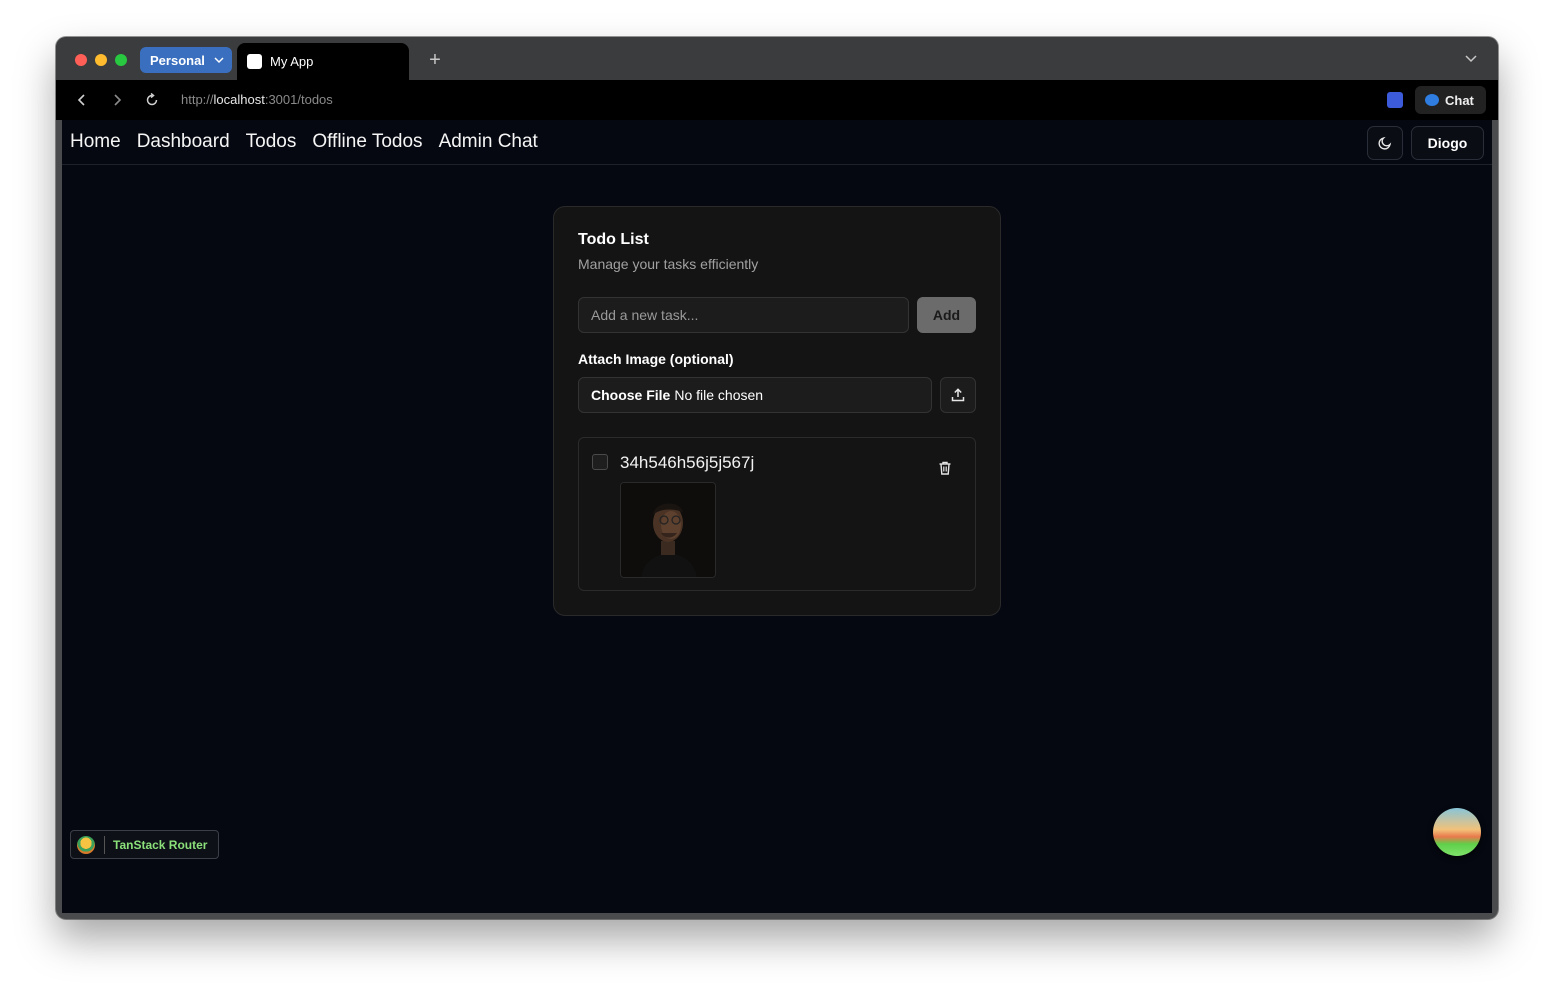 The image size is (1554, 994). What do you see at coordinates (945, 468) in the screenshot?
I see `trash-icon` at bounding box center [945, 468].